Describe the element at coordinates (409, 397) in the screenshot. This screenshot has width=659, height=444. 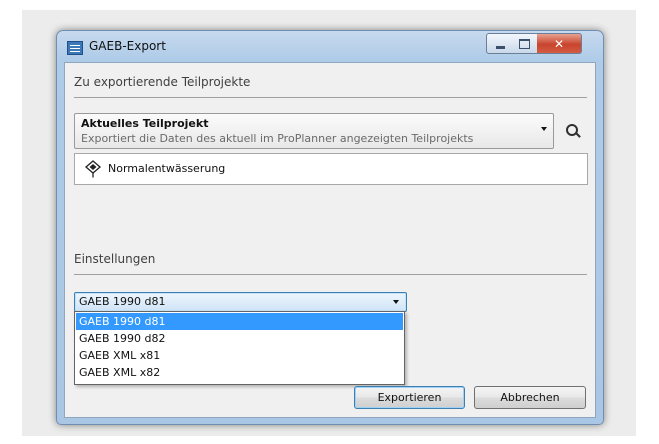
I see `export-button: Exportieren` at that location.